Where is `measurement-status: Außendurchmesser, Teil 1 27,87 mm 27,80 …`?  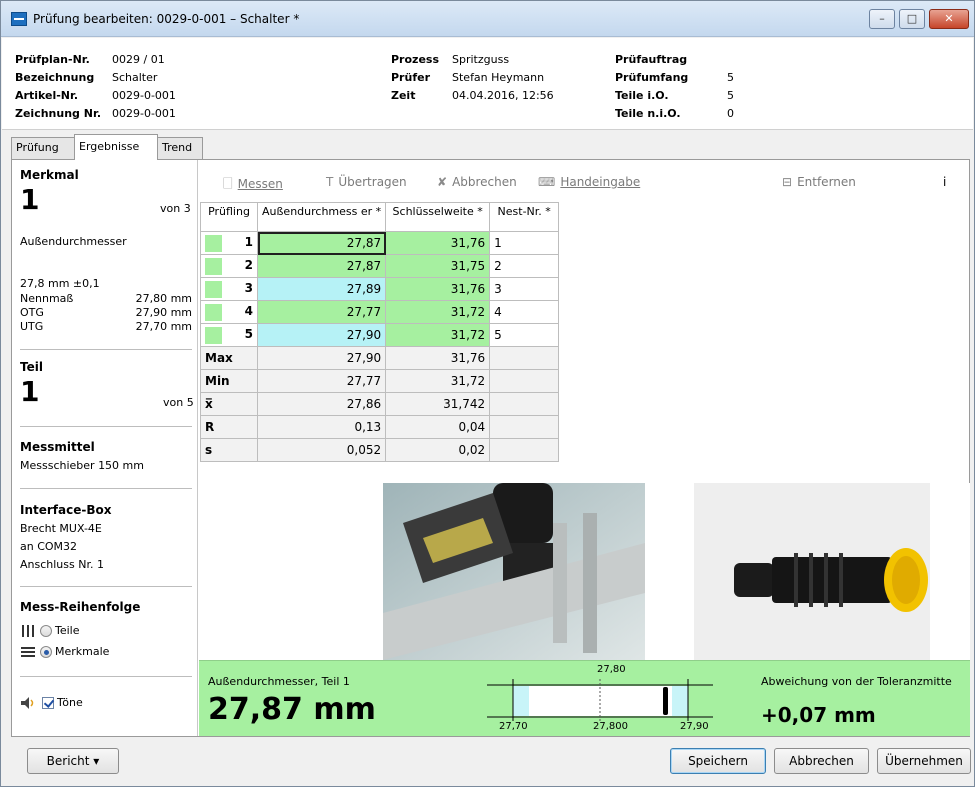 measurement-status: Außendurchmesser, Teil 1 27,87 mm 27,80 … is located at coordinates (584, 698).